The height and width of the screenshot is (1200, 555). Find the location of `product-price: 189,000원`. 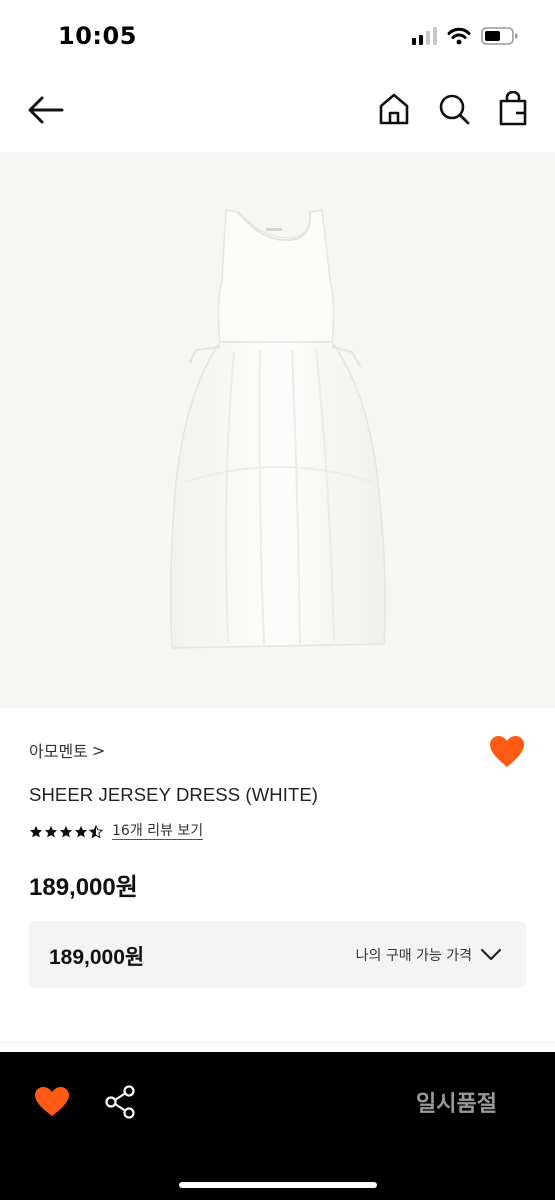

product-price: 189,000원 is located at coordinates (83, 887).